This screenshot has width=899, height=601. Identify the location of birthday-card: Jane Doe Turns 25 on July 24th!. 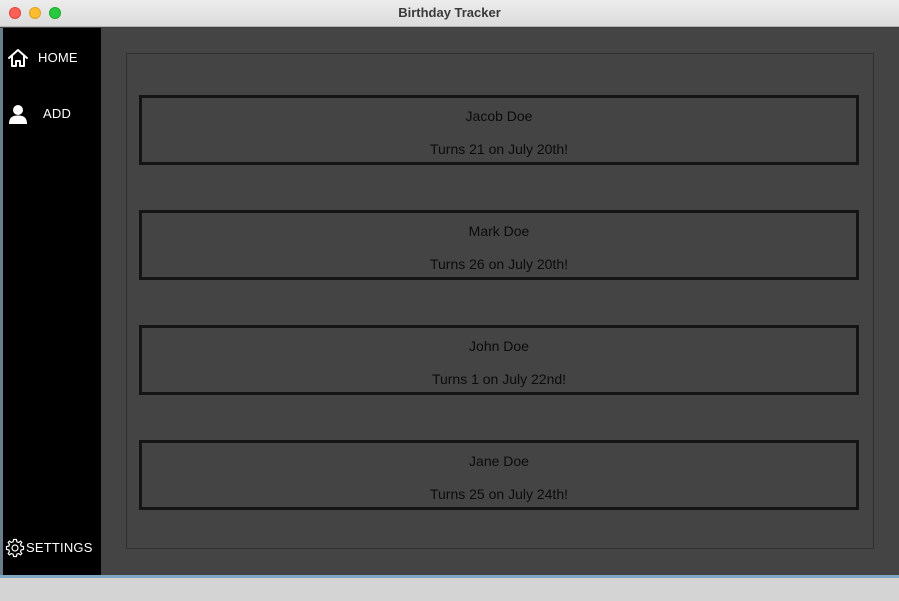
(499, 475).